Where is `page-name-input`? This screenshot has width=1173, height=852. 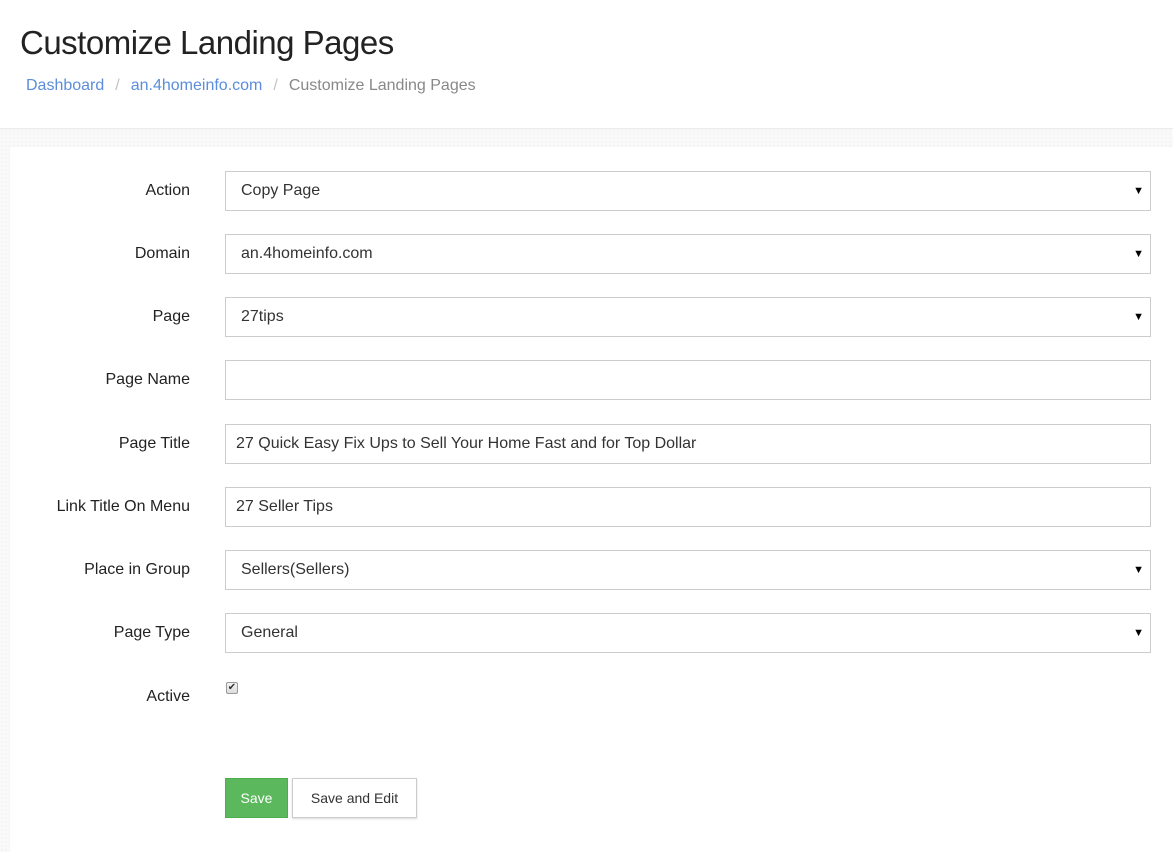
page-name-input is located at coordinates (688, 380).